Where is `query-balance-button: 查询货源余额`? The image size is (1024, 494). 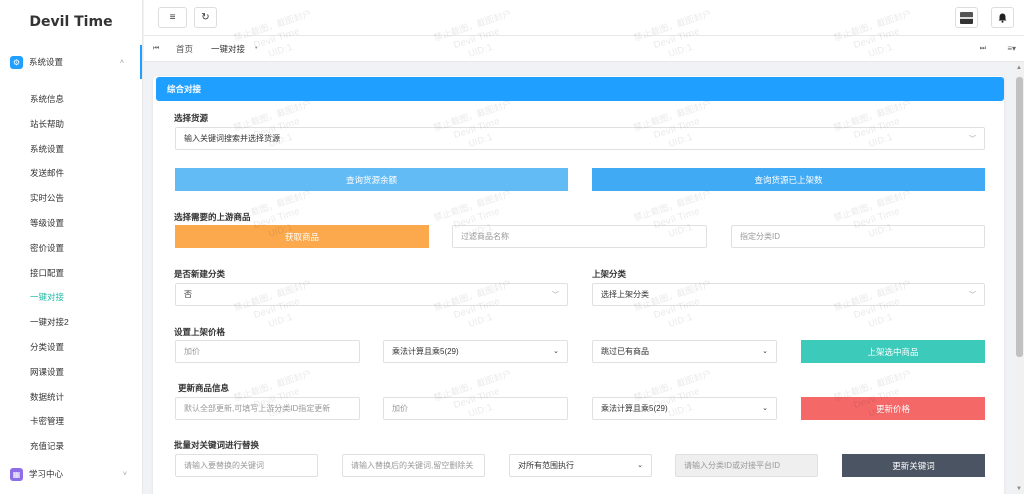
query-balance-button: 查询货源余额 is located at coordinates (371, 179).